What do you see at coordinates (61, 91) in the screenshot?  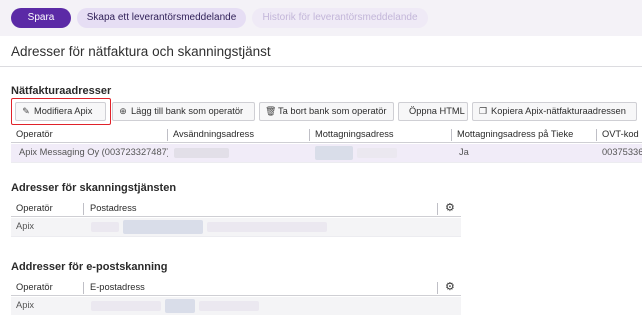 I see `einvoice-section-title: Nätfakturaadresser` at bounding box center [61, 91].